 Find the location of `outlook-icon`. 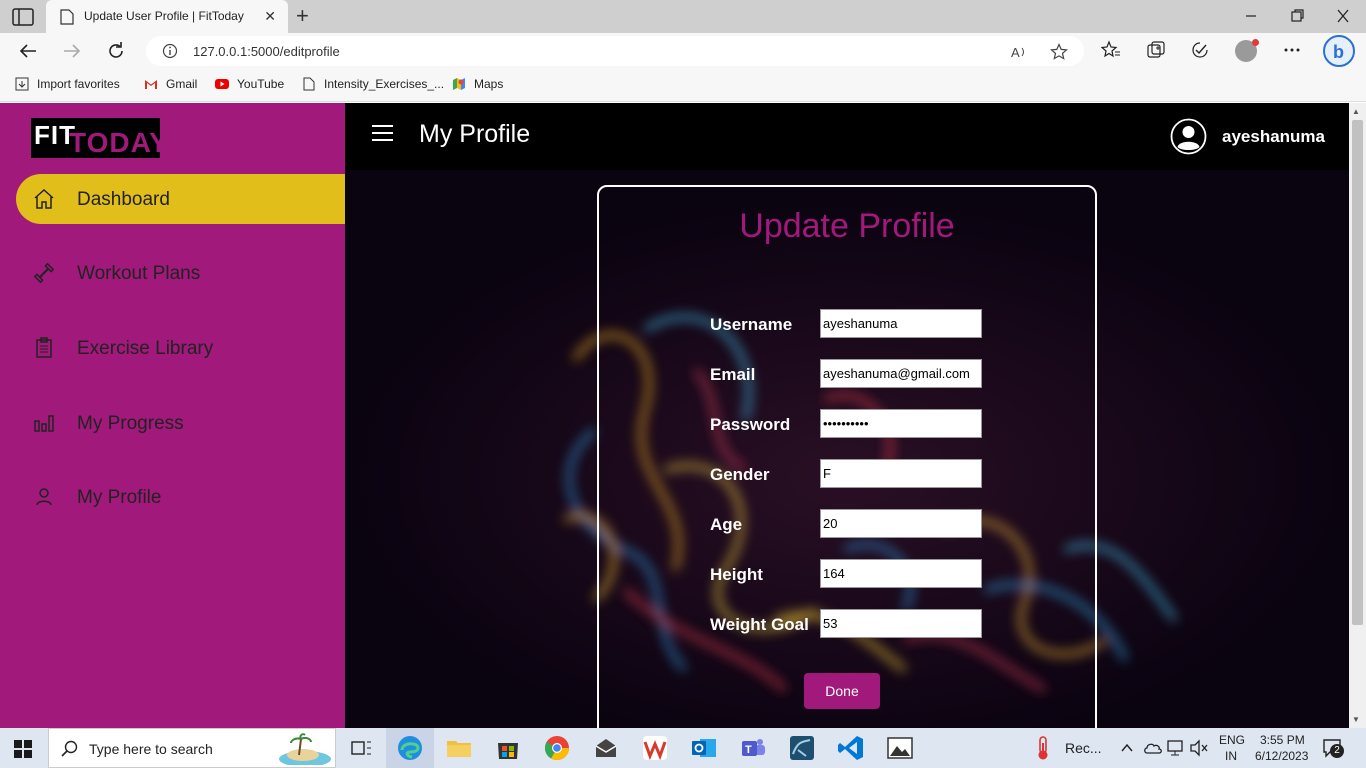

outlook-icon is located at coordinates (704, 748).